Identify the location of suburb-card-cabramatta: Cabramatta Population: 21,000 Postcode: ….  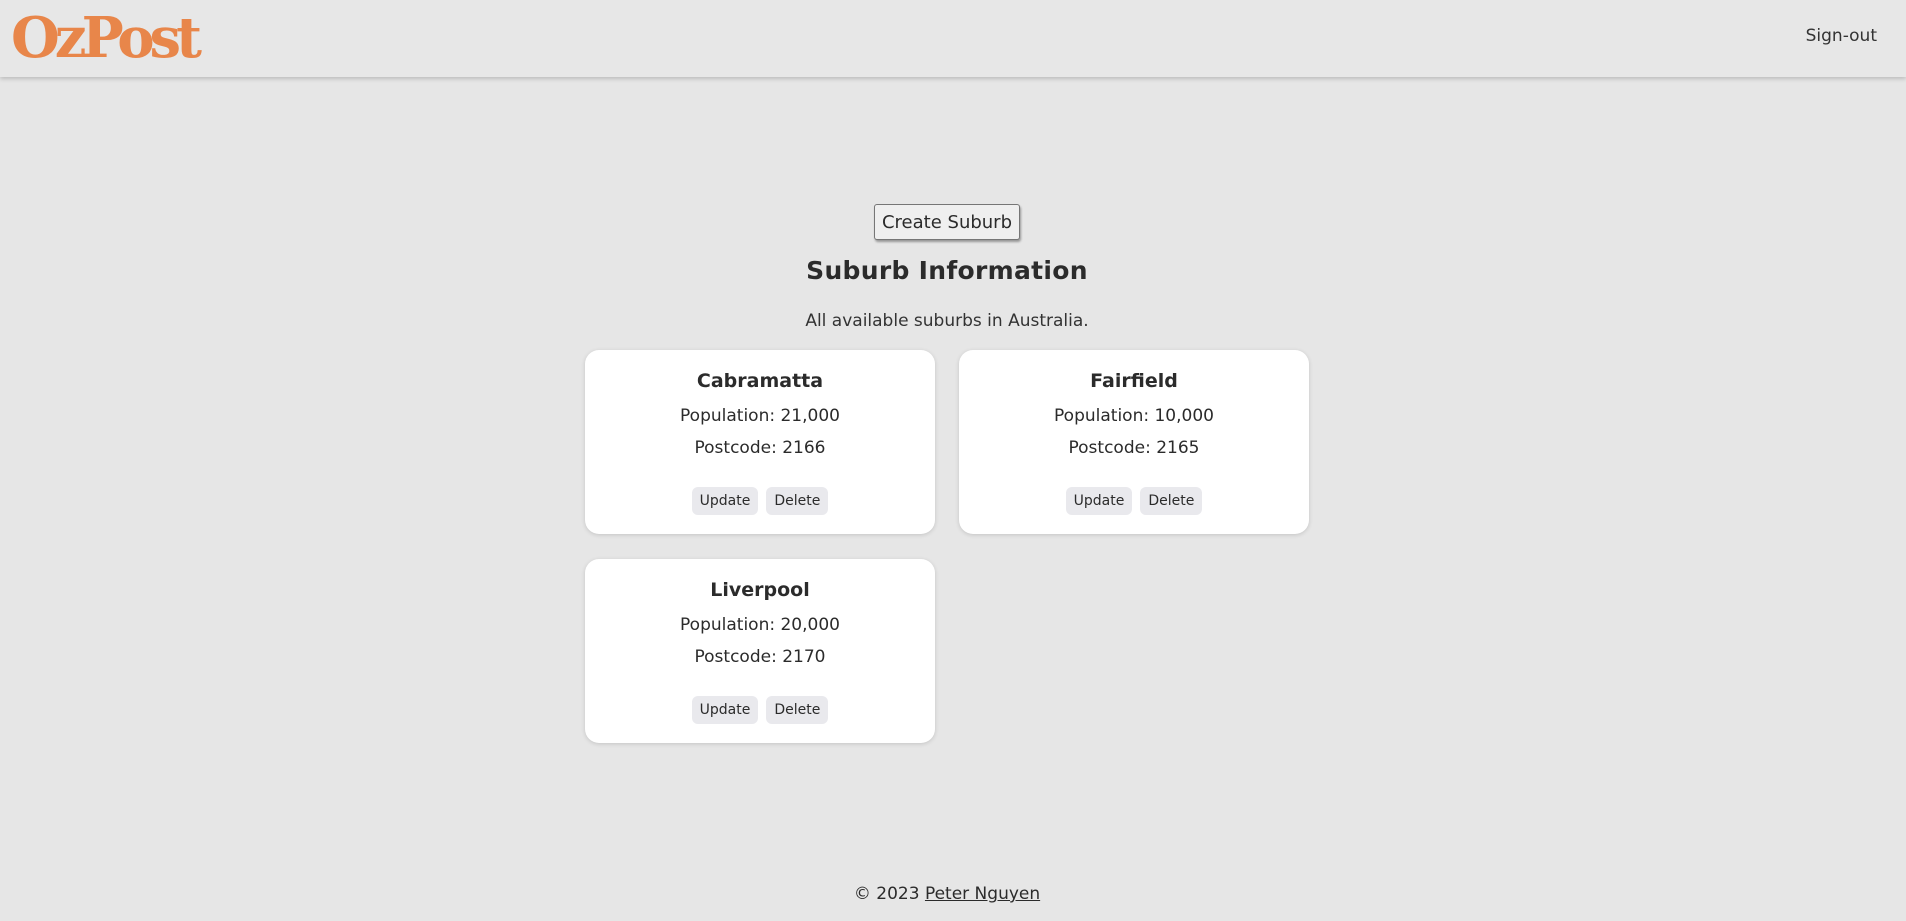
(760, 442).